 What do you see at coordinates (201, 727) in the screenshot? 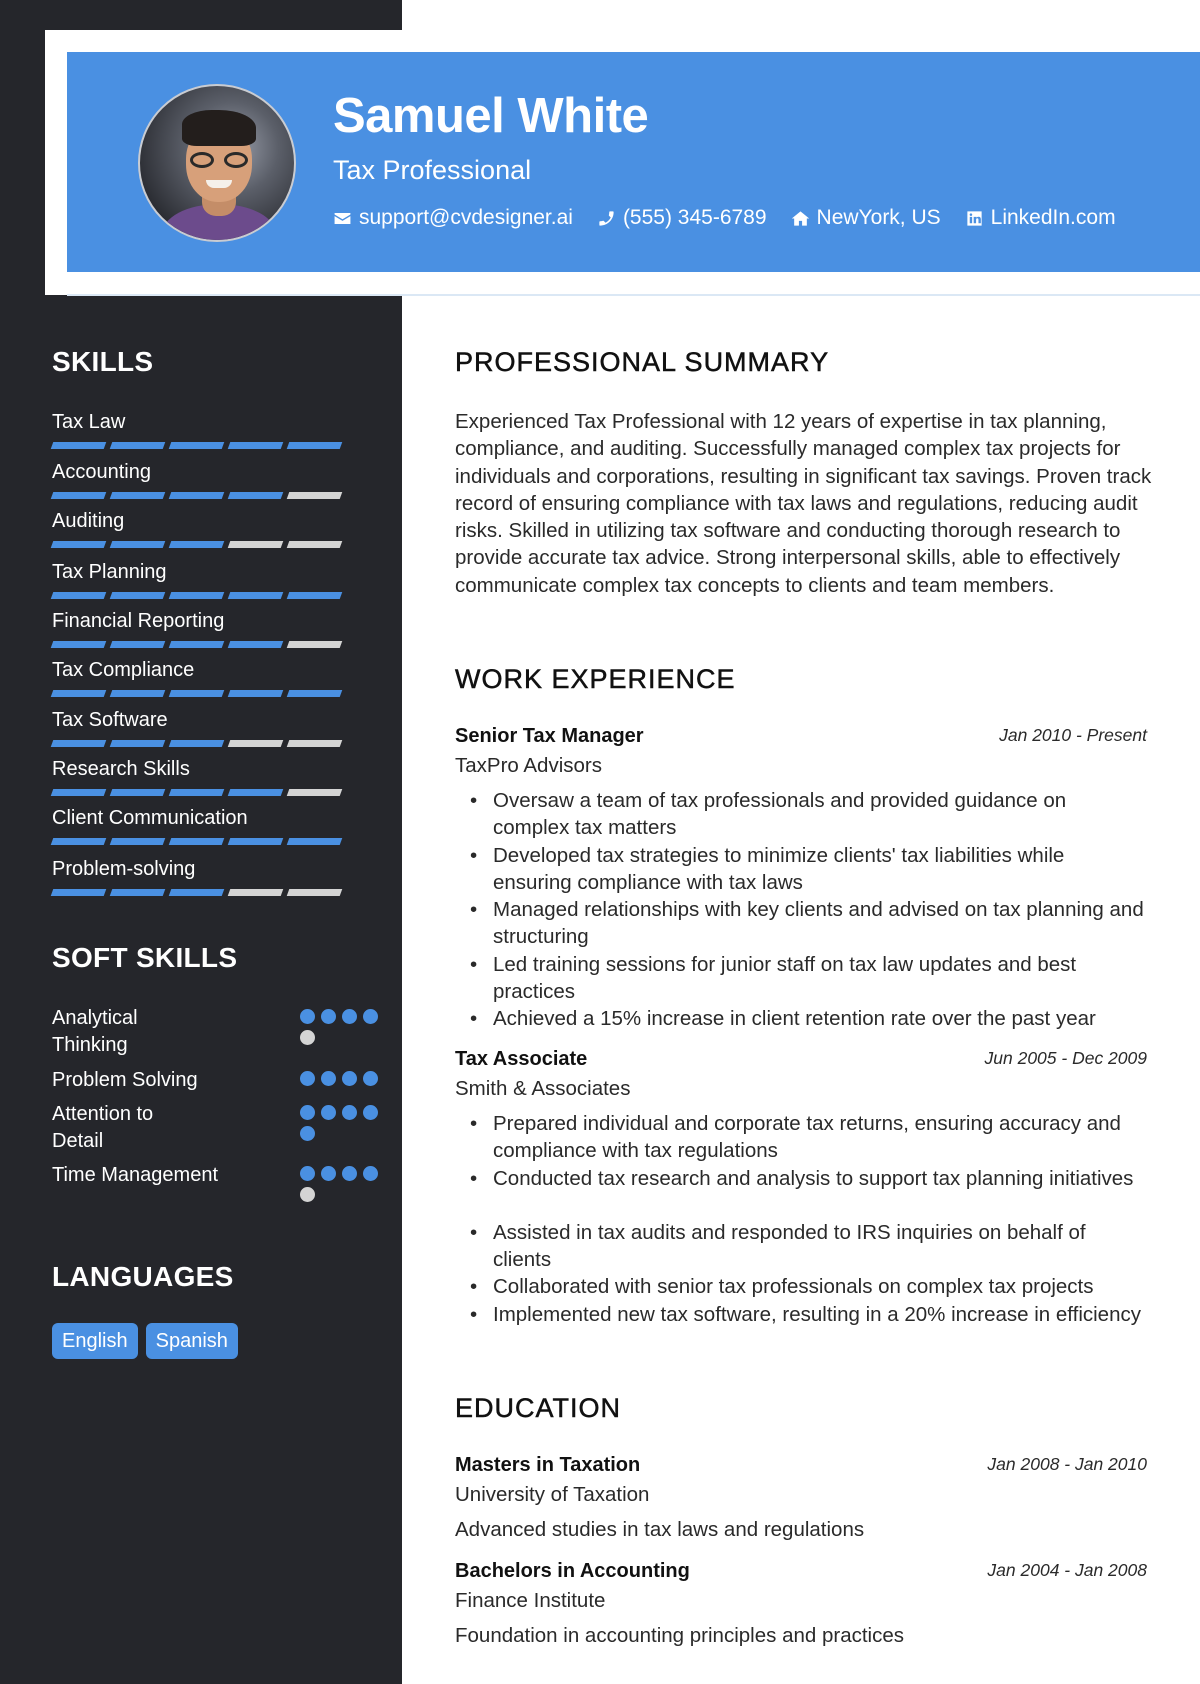
I see `skill-item: Tax Software` at bounding box center [201, 727].